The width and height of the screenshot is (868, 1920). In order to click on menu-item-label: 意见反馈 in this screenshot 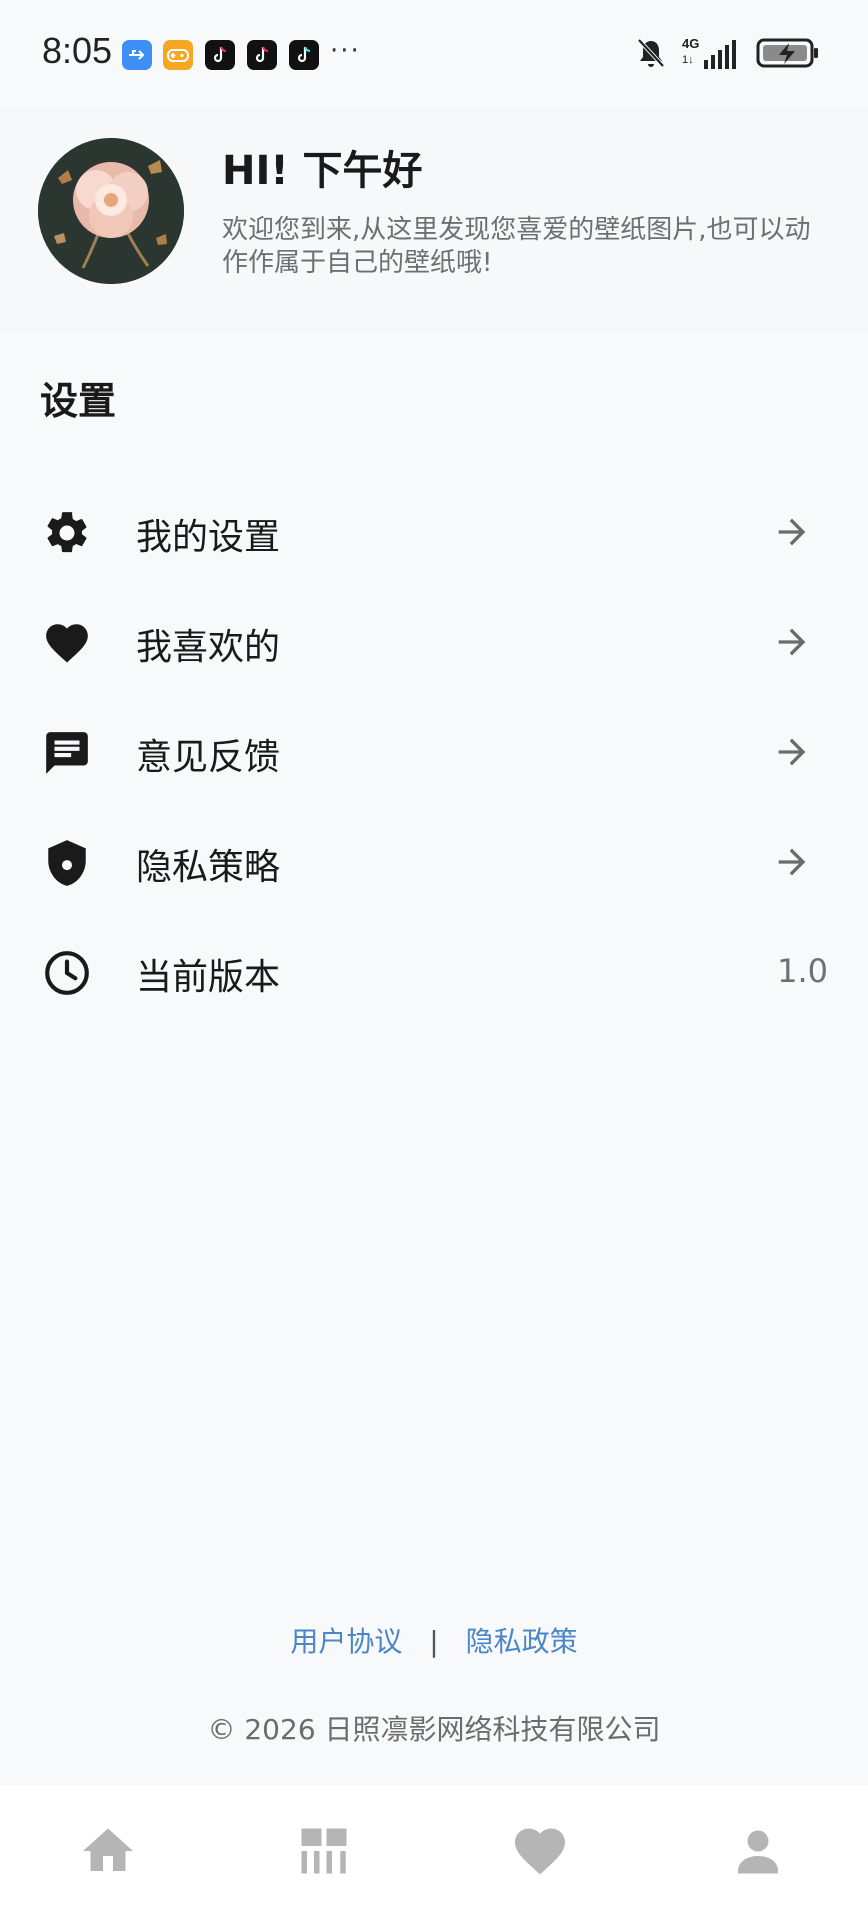, I will do `click(208, 757)`.